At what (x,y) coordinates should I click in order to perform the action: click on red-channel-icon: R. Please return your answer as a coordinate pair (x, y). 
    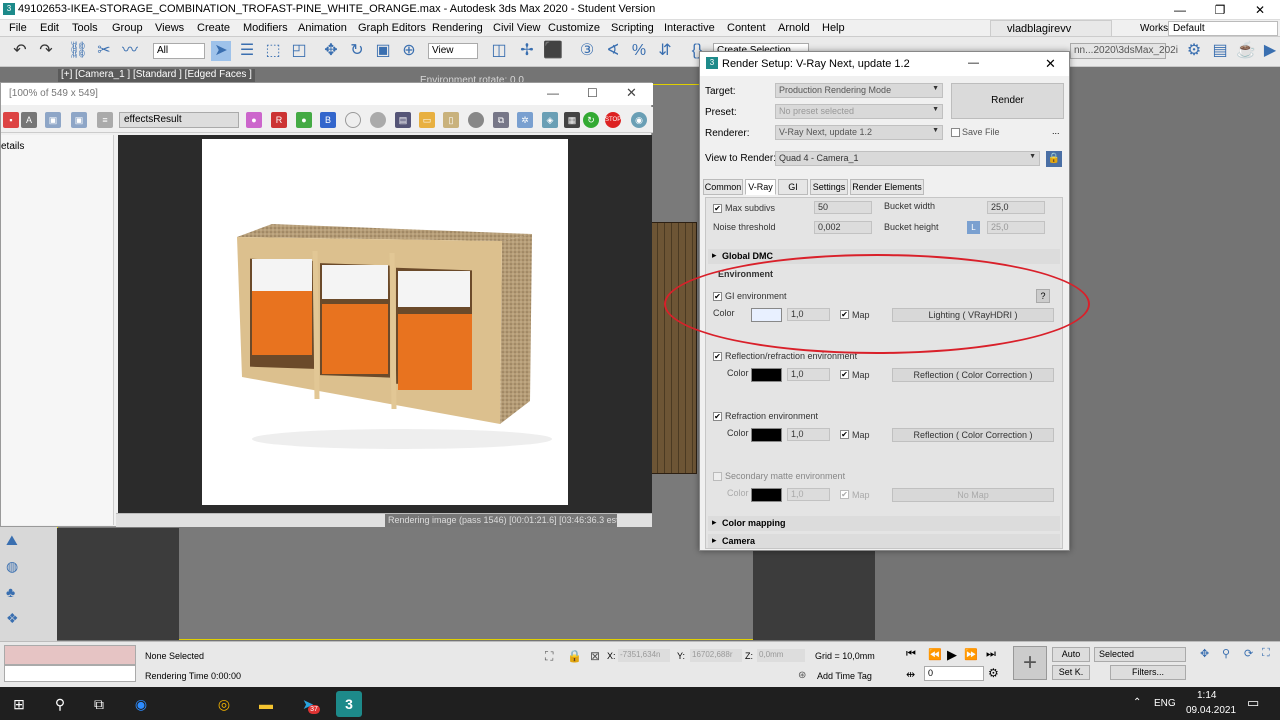
    Looking at the image, I should click on (279, 120).